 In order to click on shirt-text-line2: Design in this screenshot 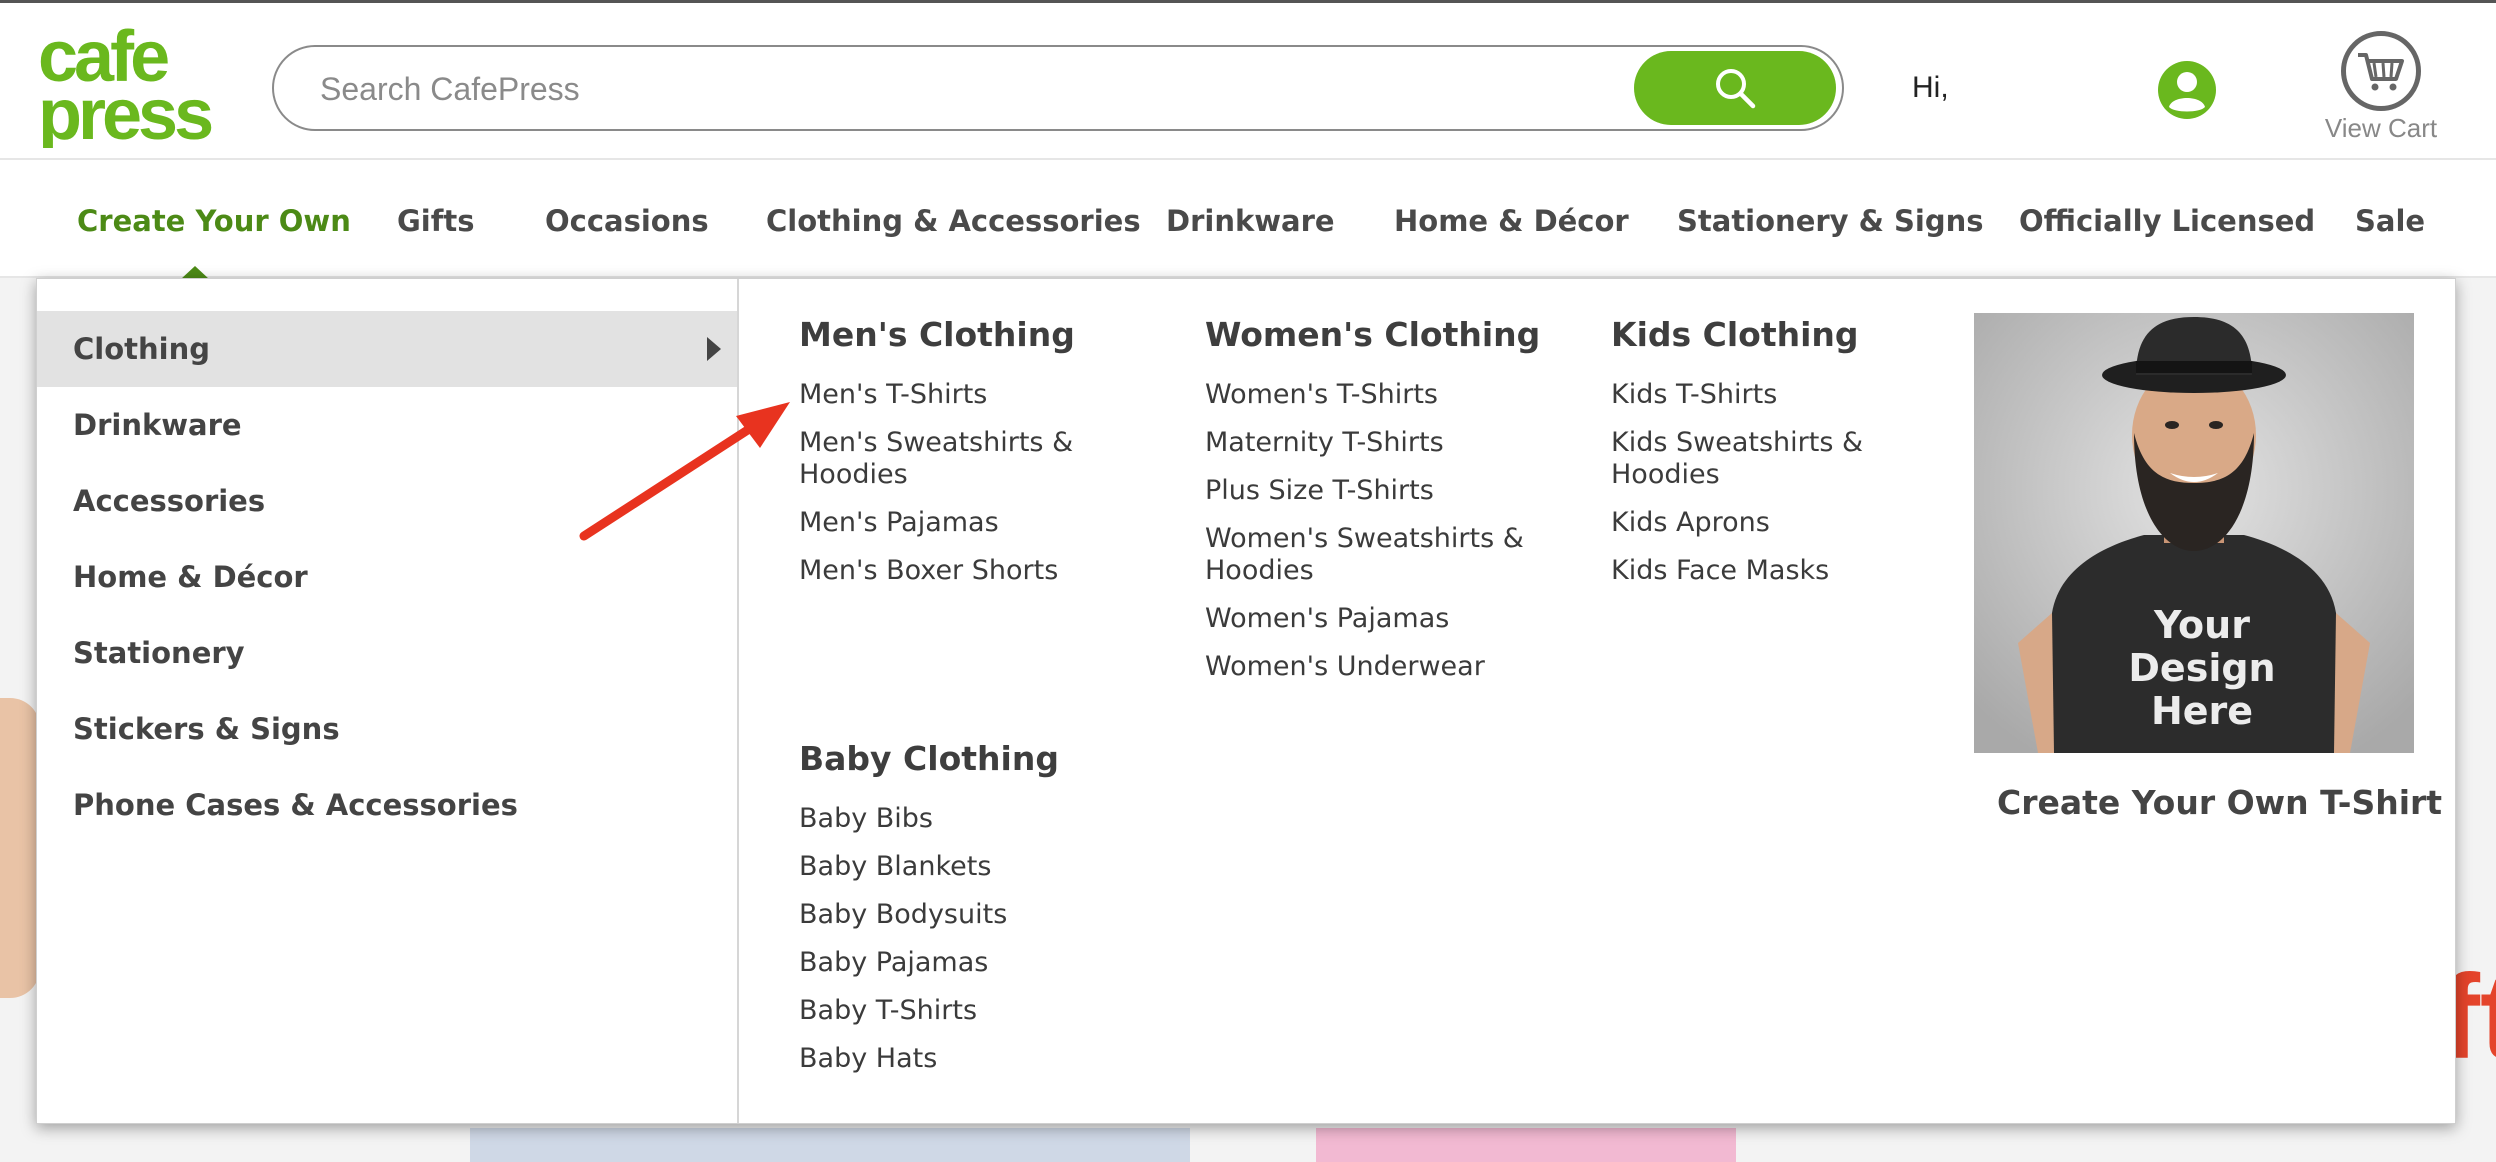, I will do `click(2201, 668)`.